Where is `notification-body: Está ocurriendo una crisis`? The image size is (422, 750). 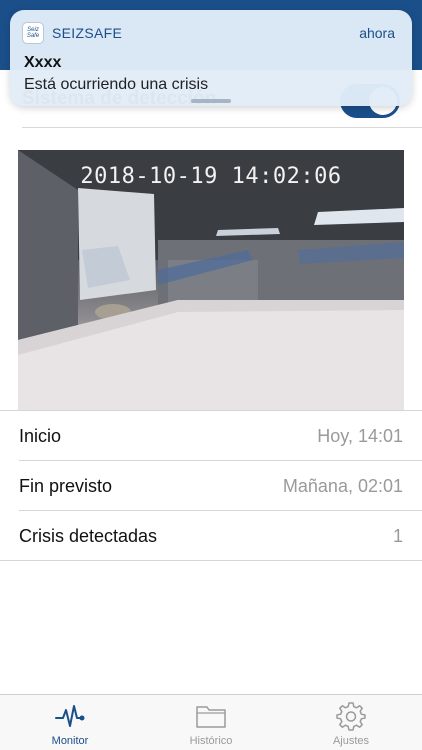
notification-body: Está ocurriendo una crisis is located at coordinates (116, 84).